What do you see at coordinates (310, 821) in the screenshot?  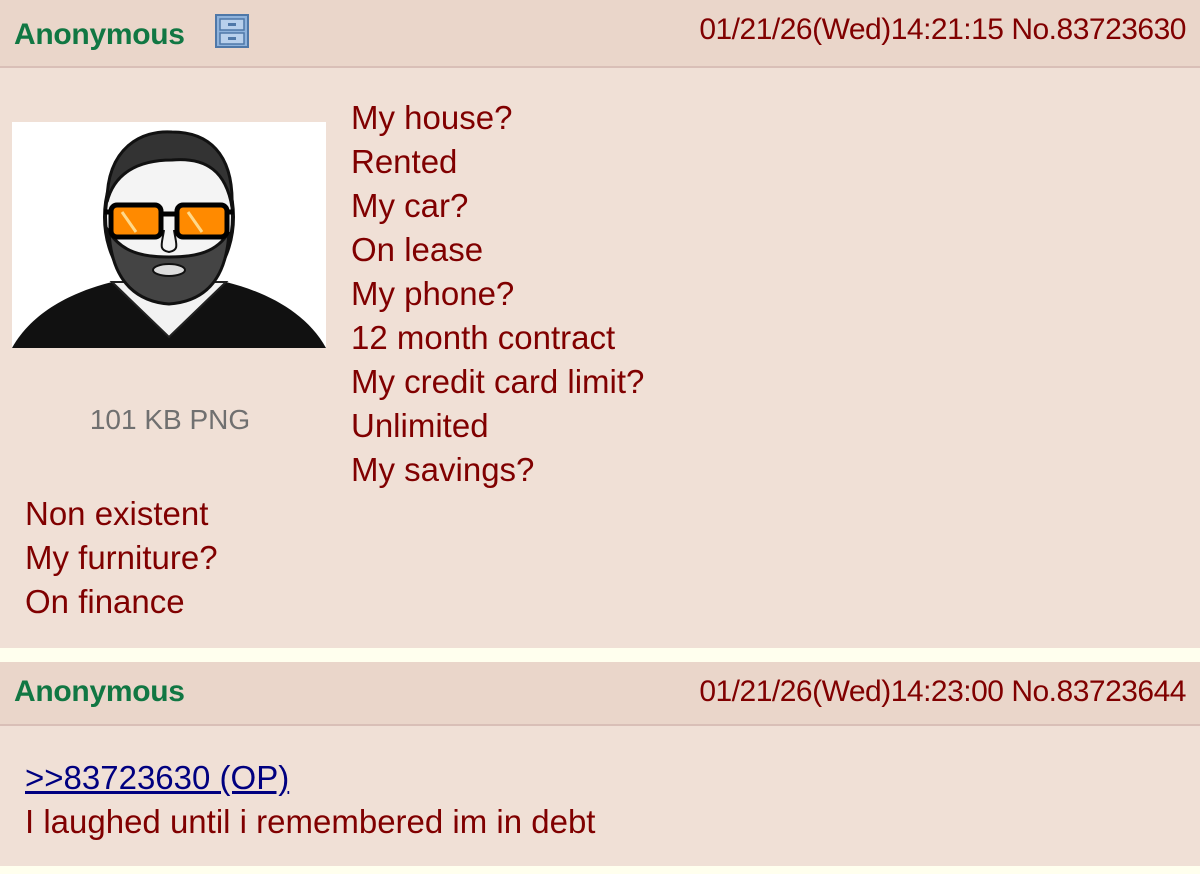 I see `reply-message: I laughed until i remembered im in debt` at bounding box center [310, 821].